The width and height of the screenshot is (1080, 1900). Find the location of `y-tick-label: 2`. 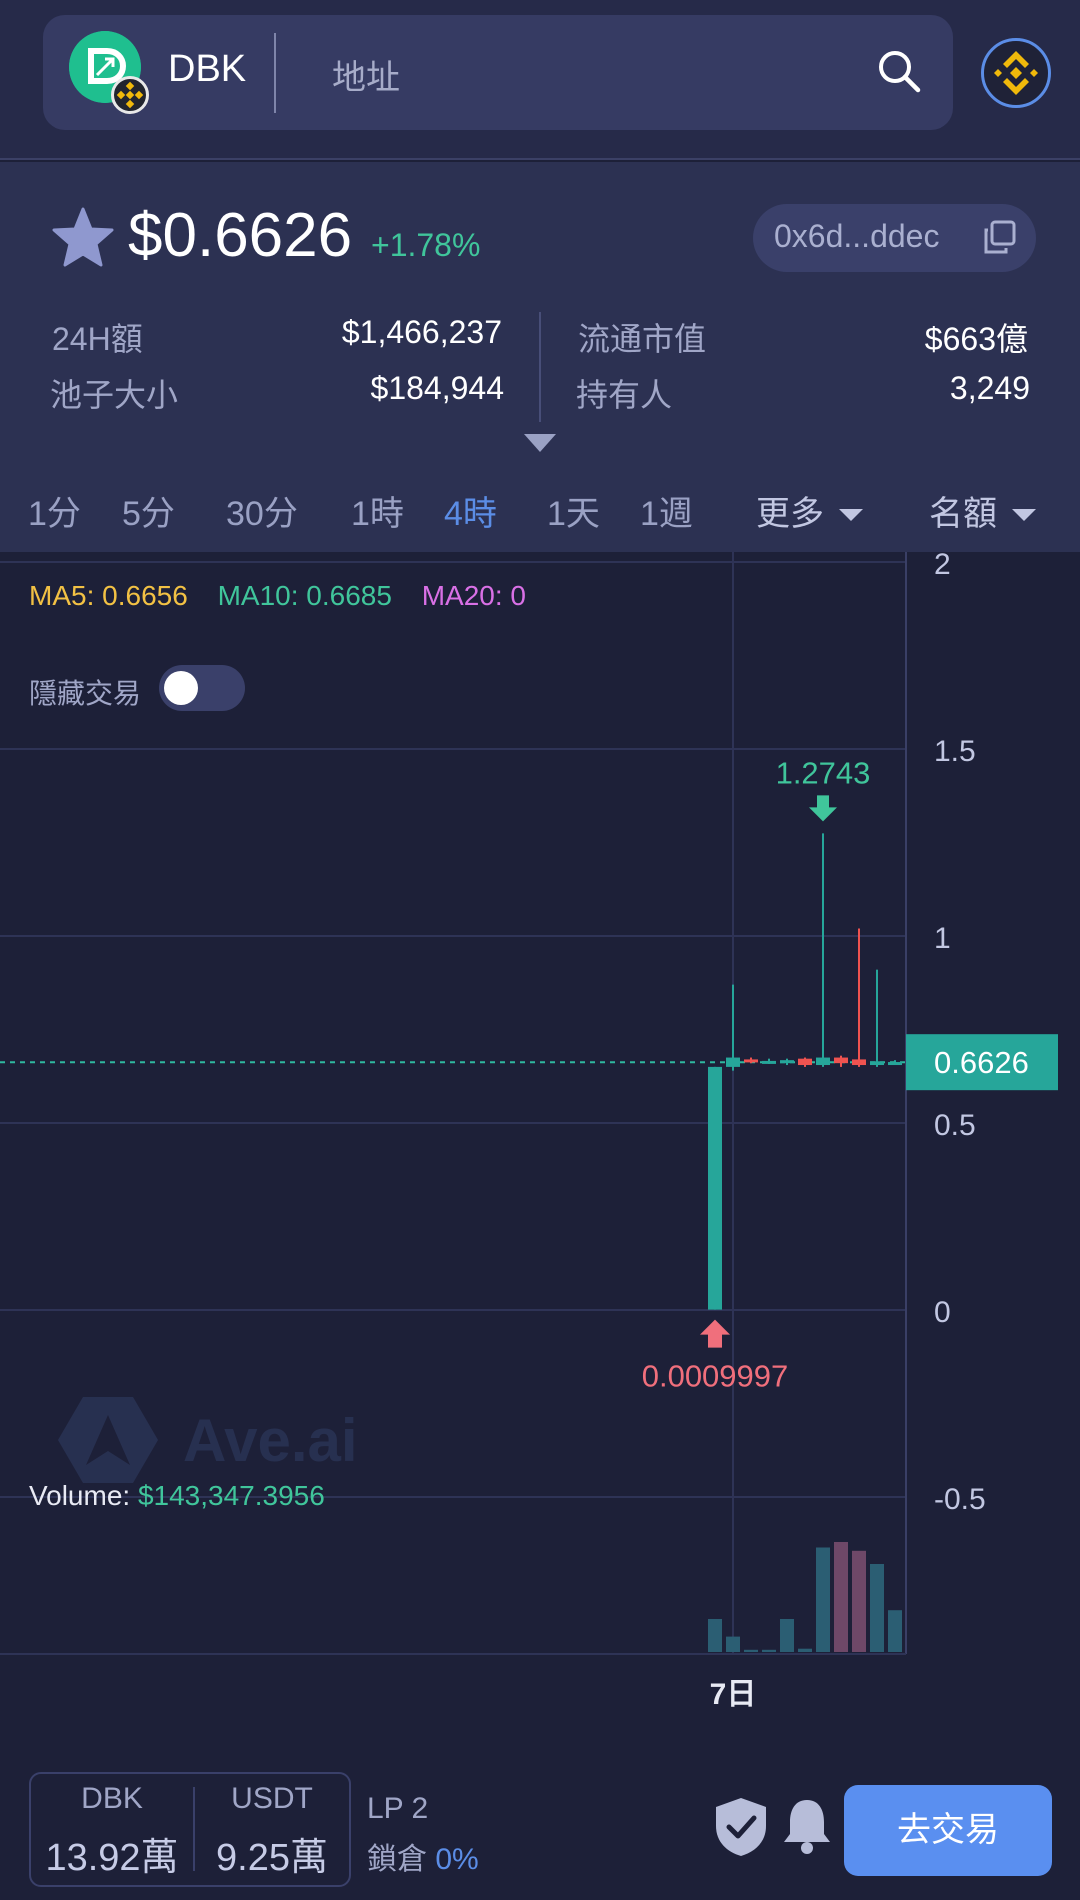

y-tick-label: 2 is located at coordinates (942, 566).